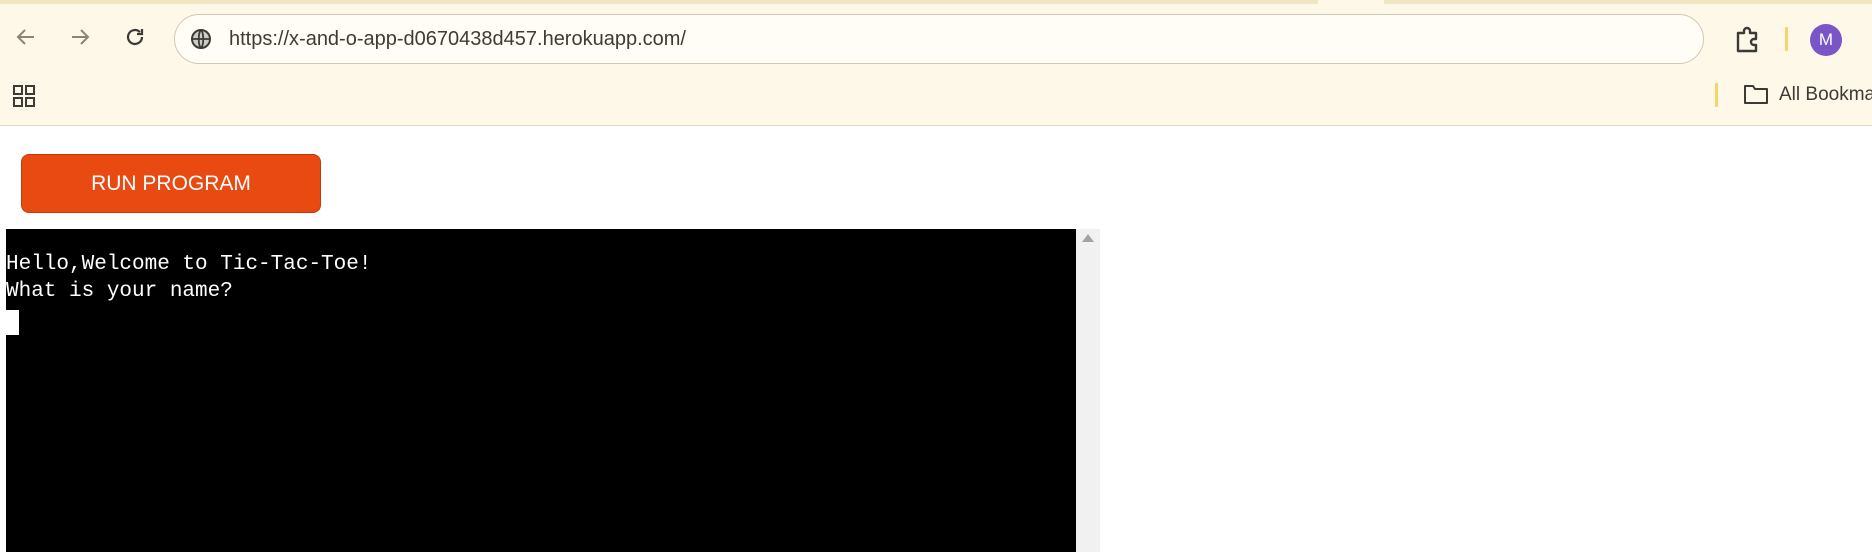 Image resolution: width=1872 pixels, height=552 pixels. What do you see at coordinates (1825, 95) in the screenshot?
I see `all-bookmarks-label: All Bookmarks` at bounding box center [1825, 95].